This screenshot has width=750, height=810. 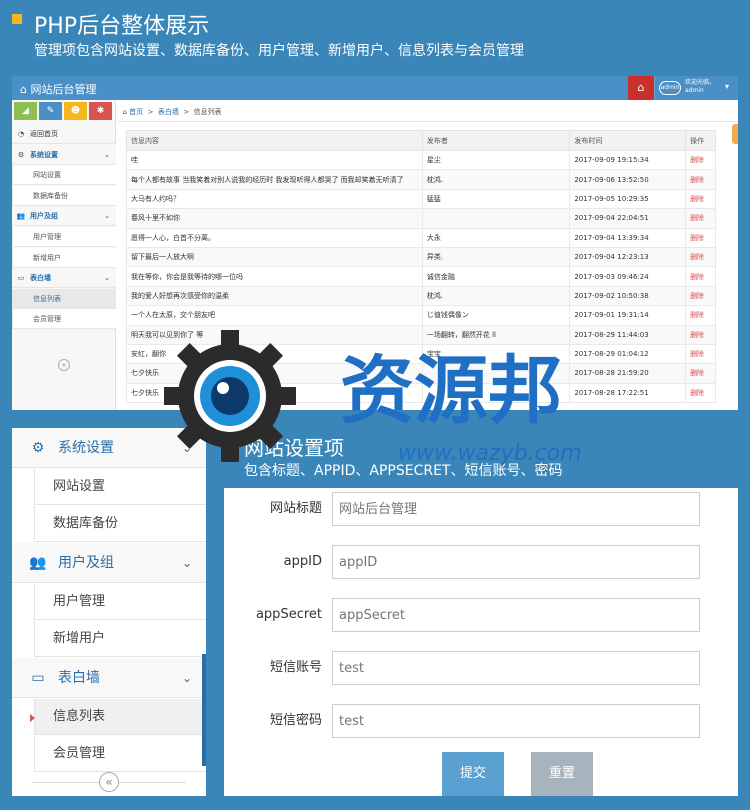 What do you see at coordinates (50, 111) in the screenshot?
I see `edit-shortcut-button: ✎` at bounding box center [50, 111].